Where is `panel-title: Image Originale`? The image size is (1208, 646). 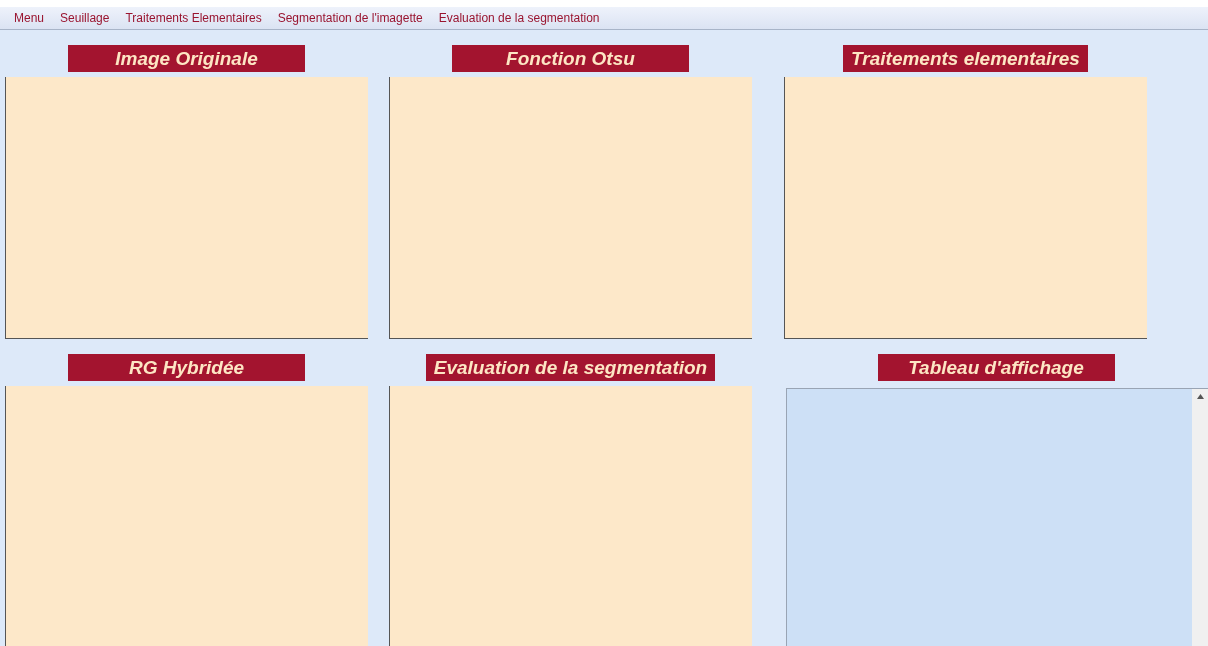
panel-title: Image Originale is located at coordinates (186, 58).